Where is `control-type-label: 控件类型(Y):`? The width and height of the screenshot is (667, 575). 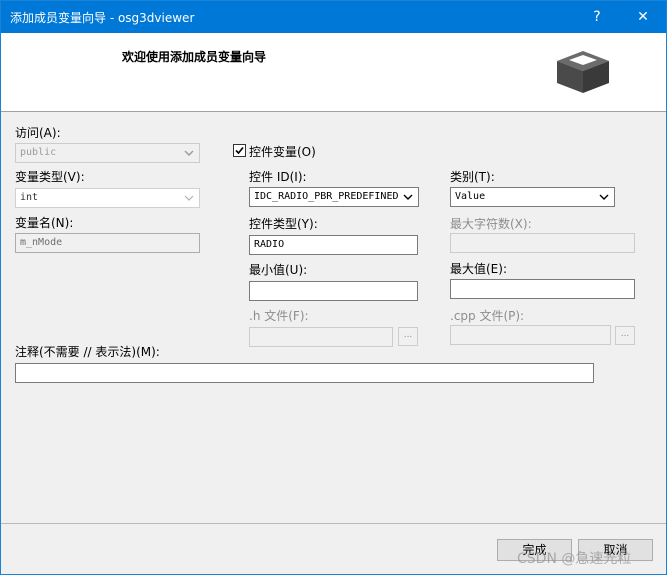 control-type-label: 控件类型(Y): is located at coordinates (283, 224).